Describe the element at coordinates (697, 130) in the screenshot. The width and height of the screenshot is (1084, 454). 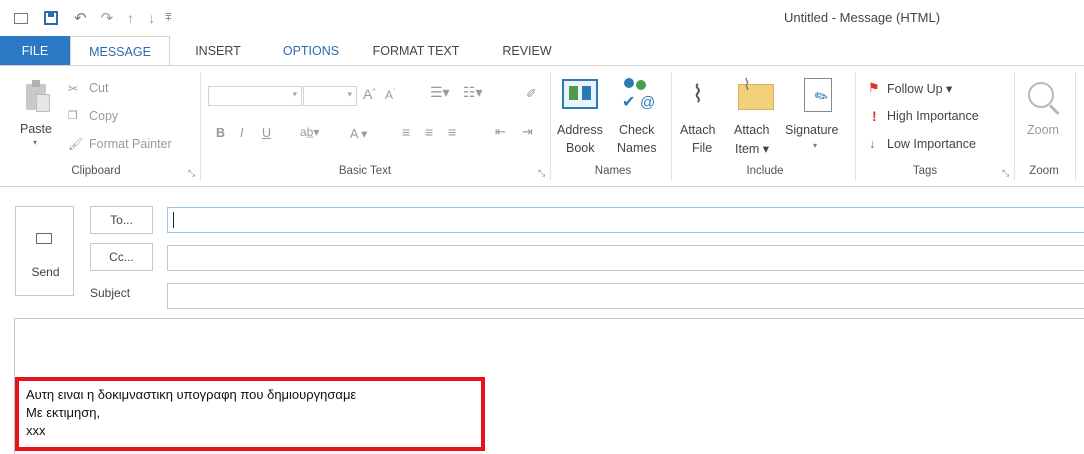
I see `attach-file-line1: Attach` at that location.